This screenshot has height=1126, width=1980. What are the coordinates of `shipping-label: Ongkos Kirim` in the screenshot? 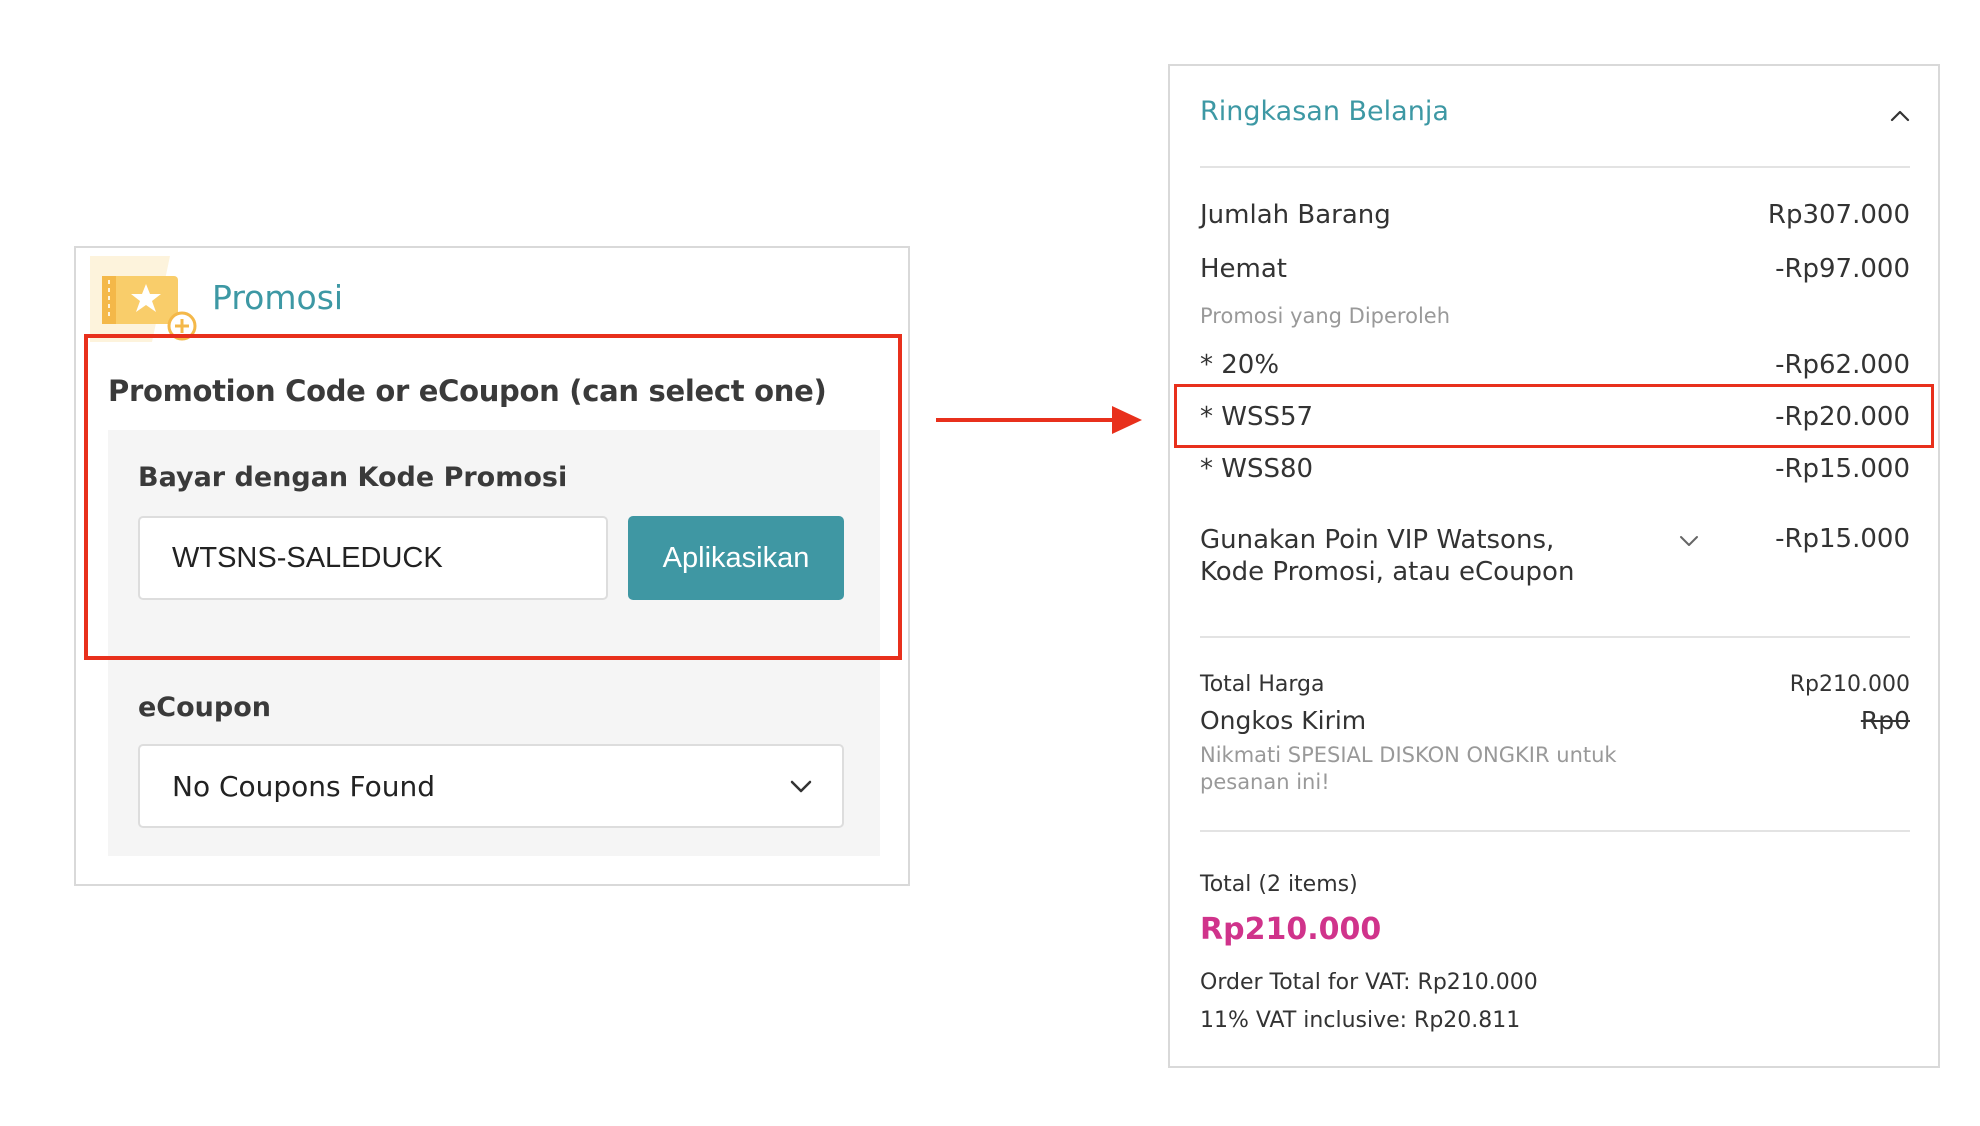 It's located at (1283, 720).